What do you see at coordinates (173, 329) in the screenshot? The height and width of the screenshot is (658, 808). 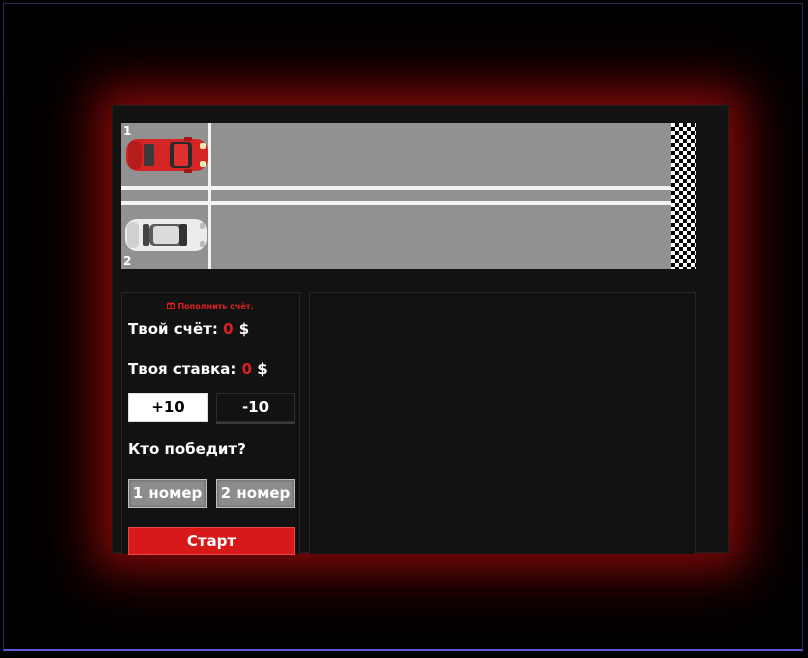 I see `balance-label: Твой счёт:` at bounding box center [173, 329].